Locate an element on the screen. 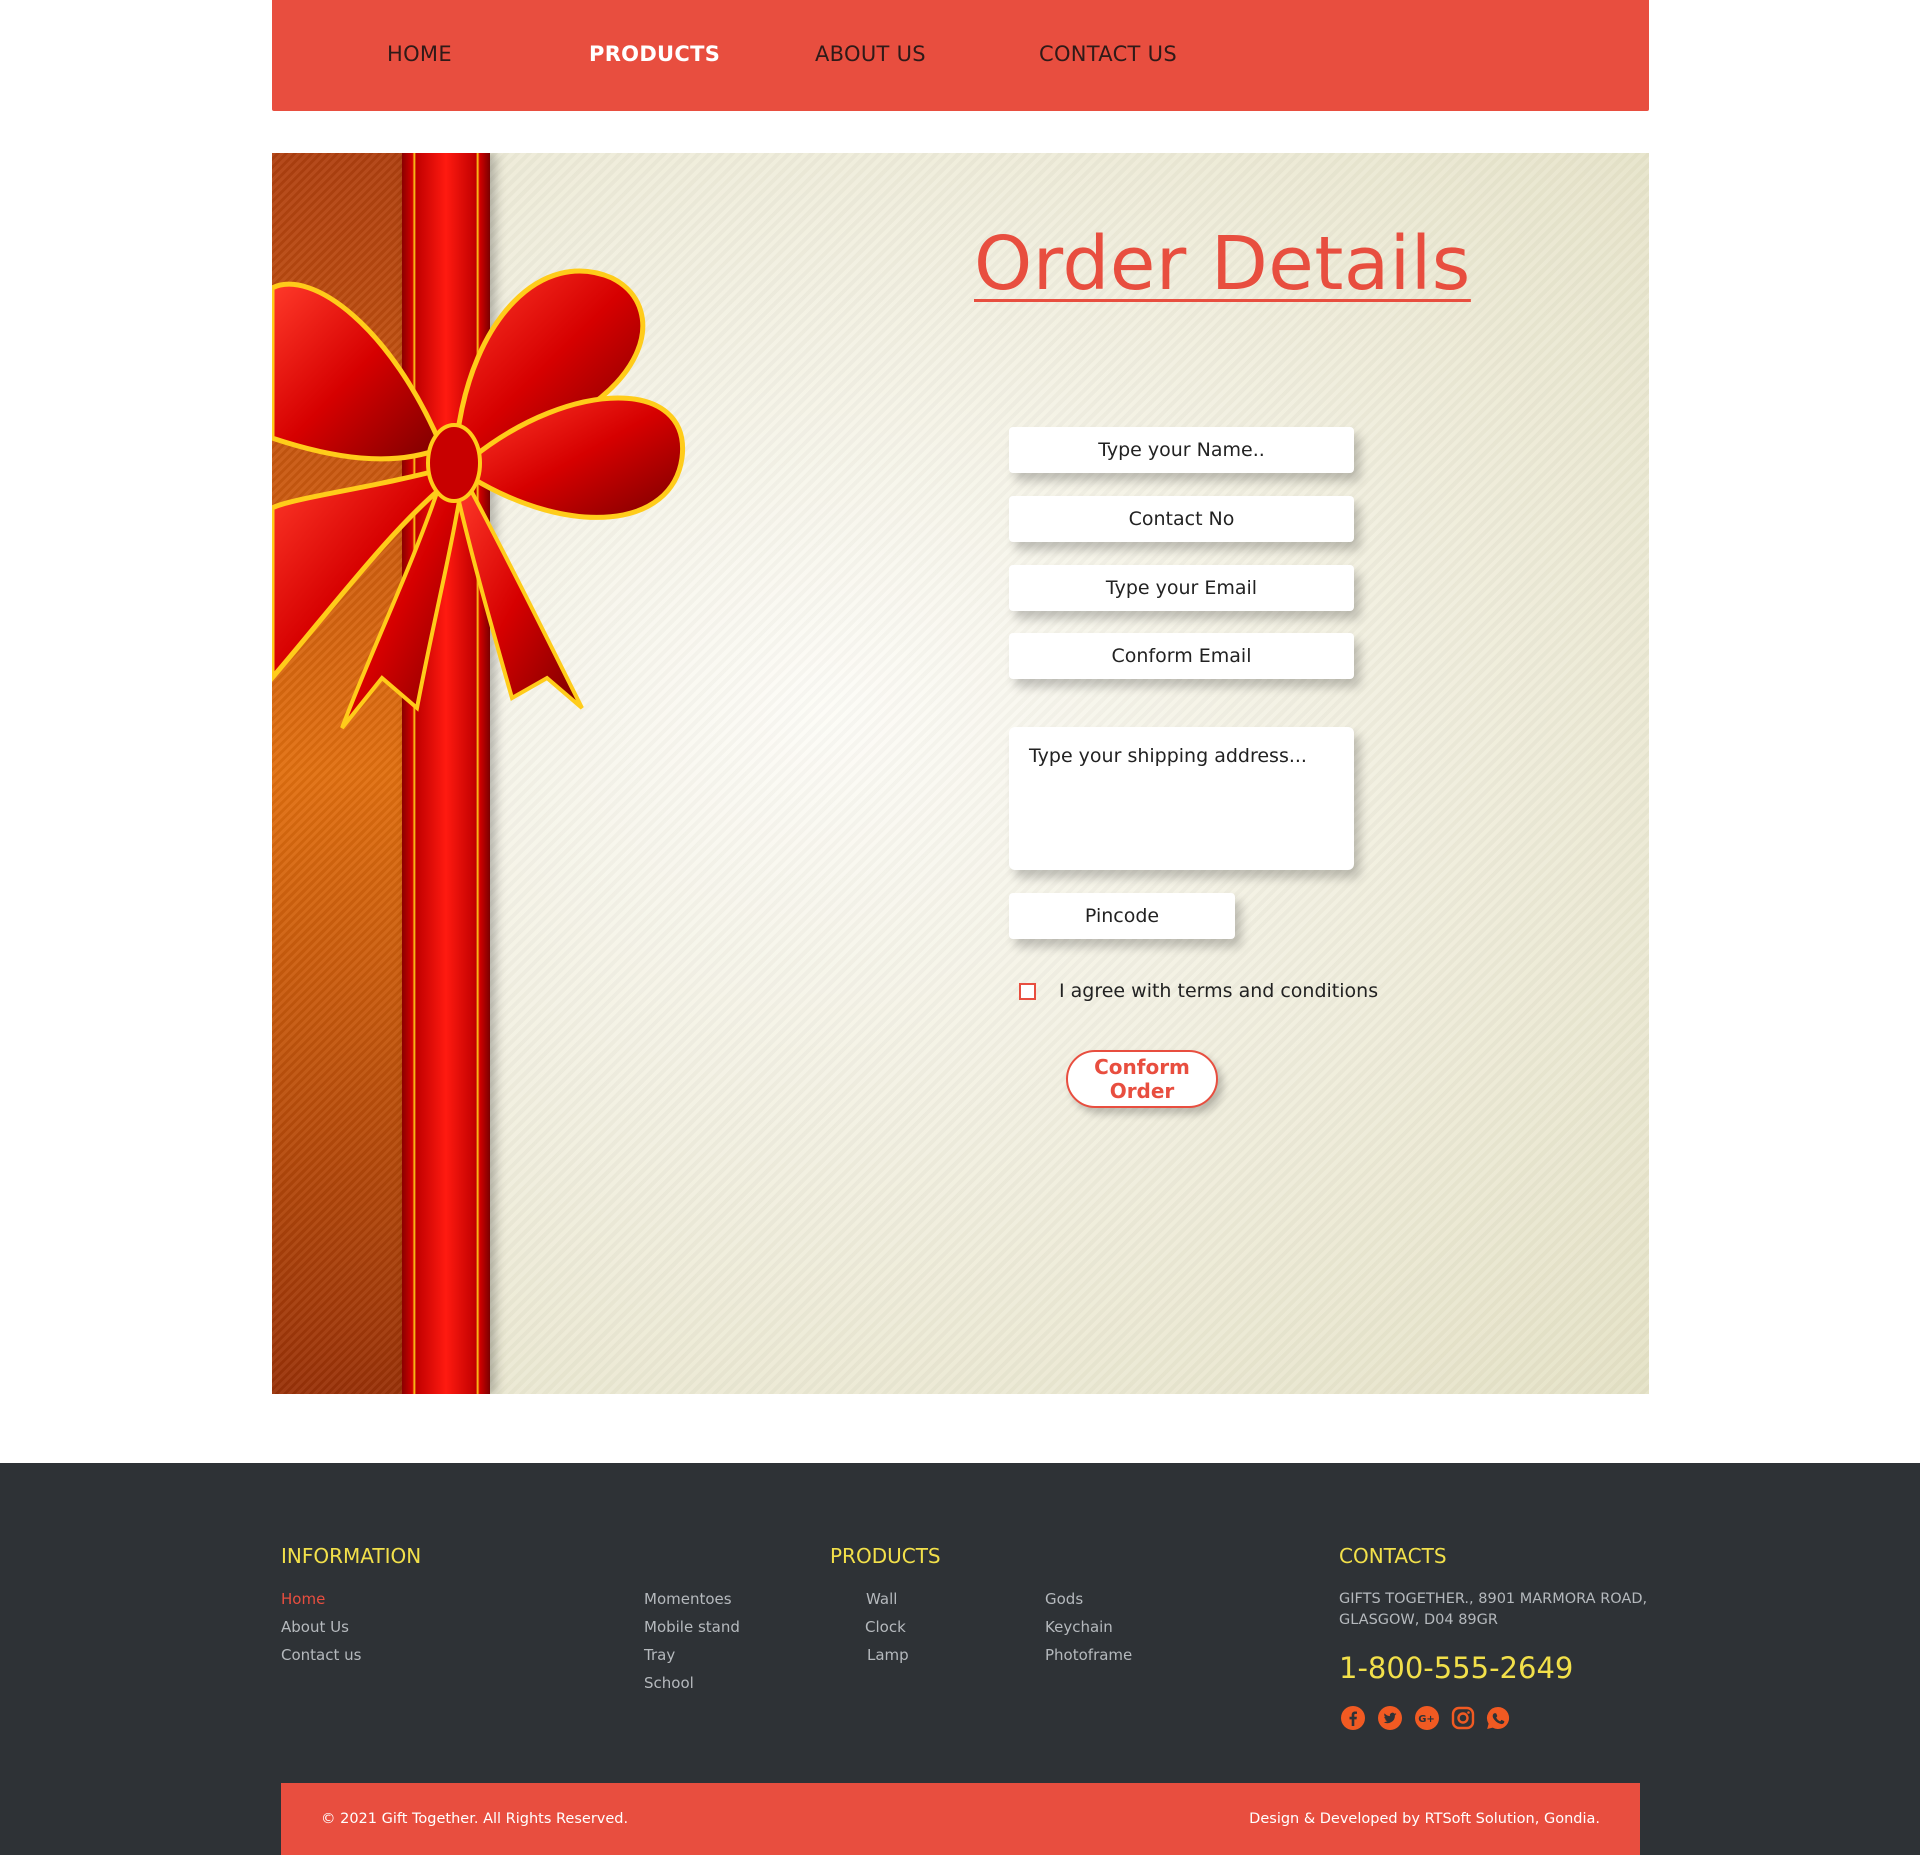 The width and height of the screenshot is (1920, 1855). shipping-address-textarea is located at coordinates (1181, 798).